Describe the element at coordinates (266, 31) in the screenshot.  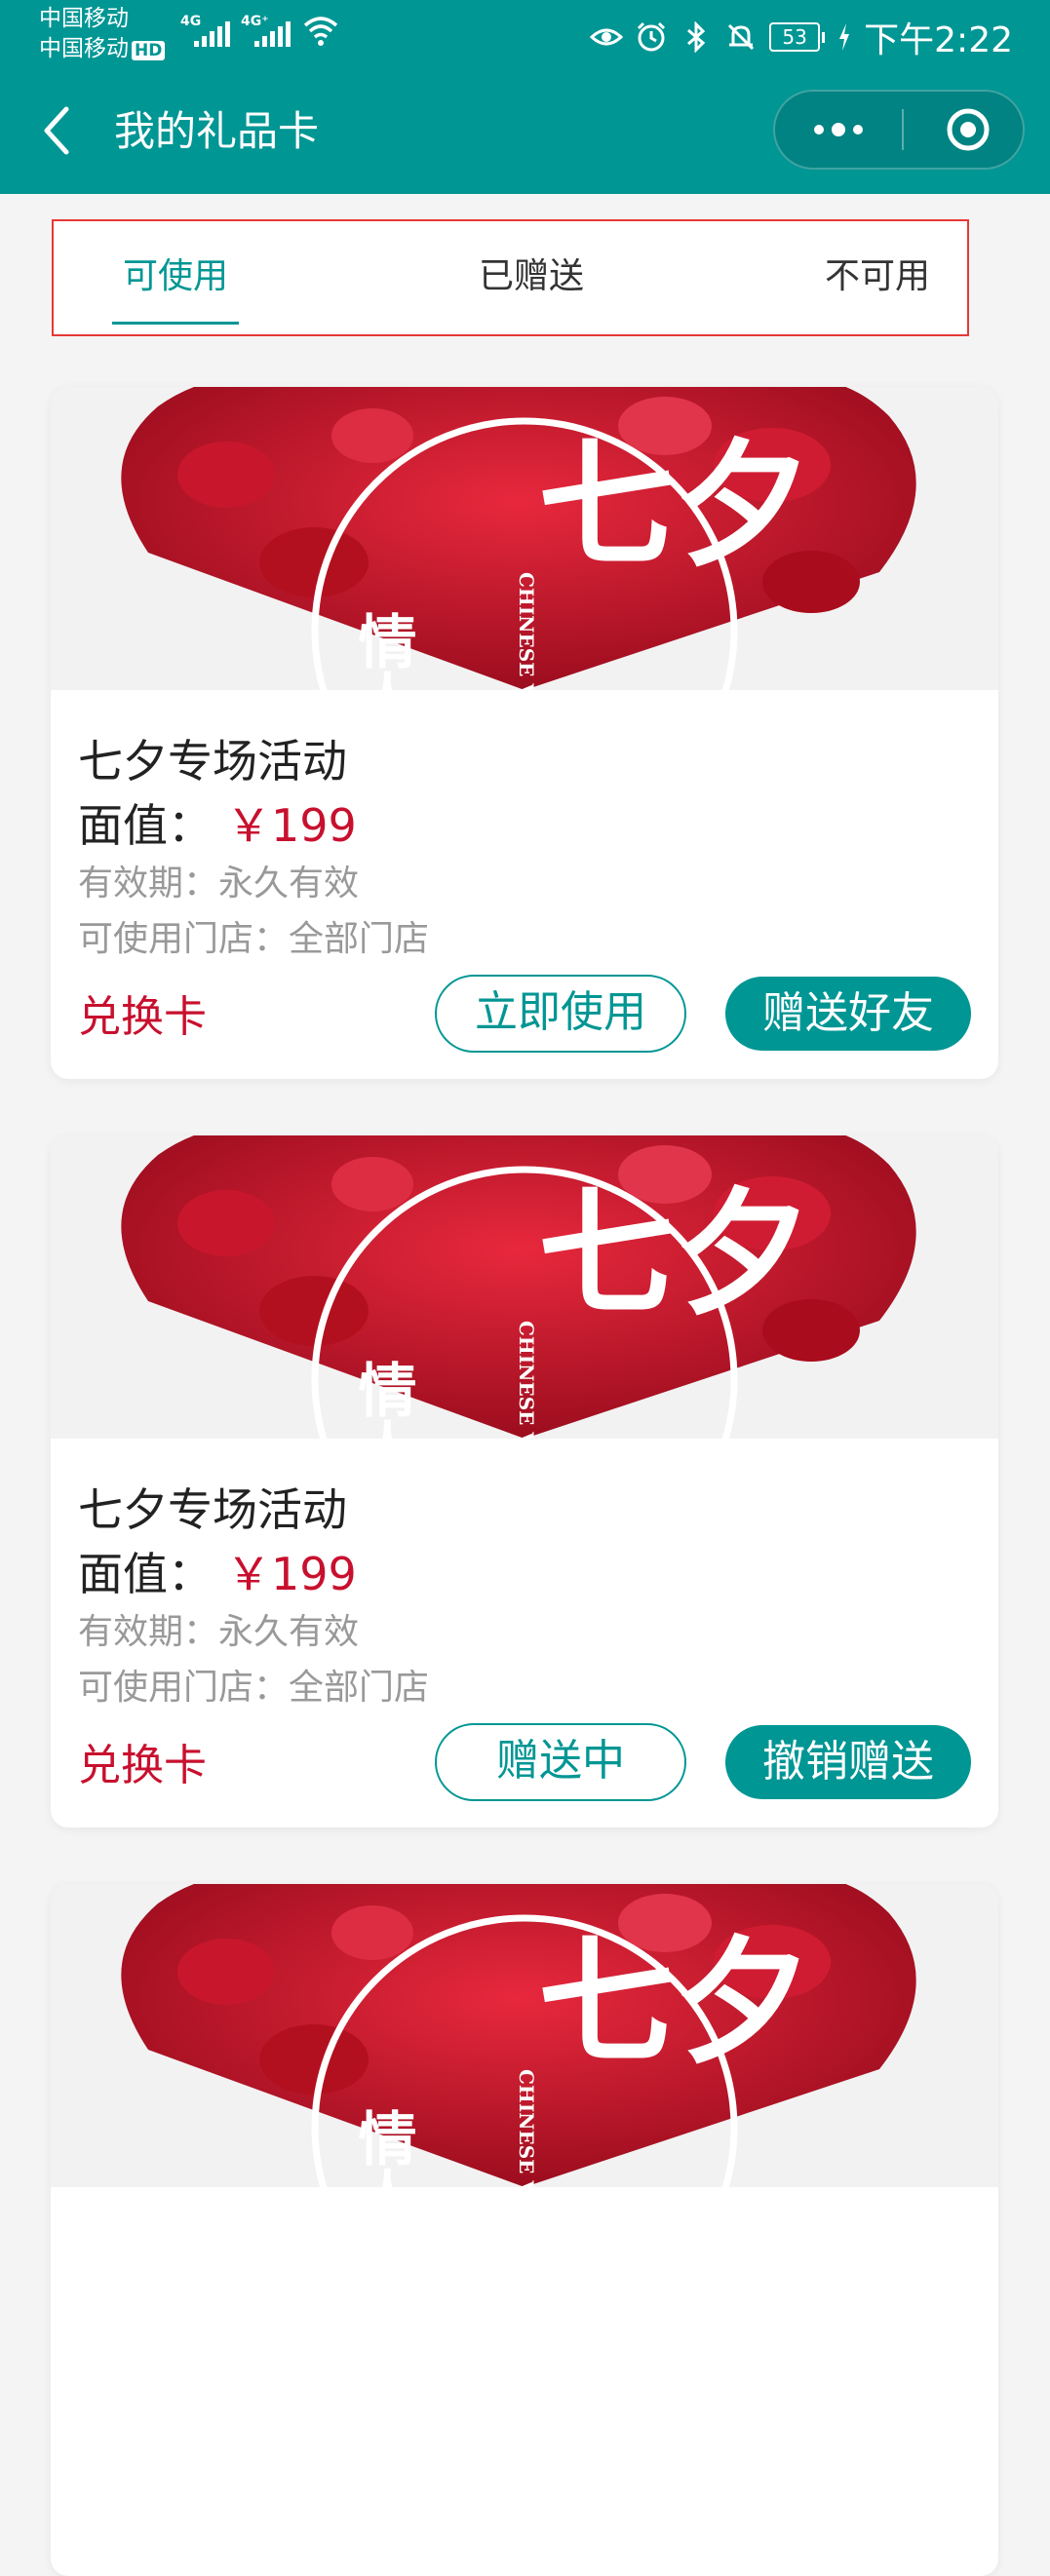
I see `sim2-signal-icon: 4G⁺` at that location.